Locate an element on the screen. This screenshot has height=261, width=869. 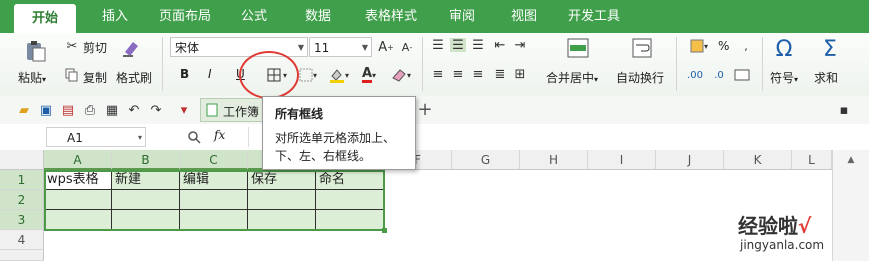
wrap-text-icon is located at coordinates (642, 48).